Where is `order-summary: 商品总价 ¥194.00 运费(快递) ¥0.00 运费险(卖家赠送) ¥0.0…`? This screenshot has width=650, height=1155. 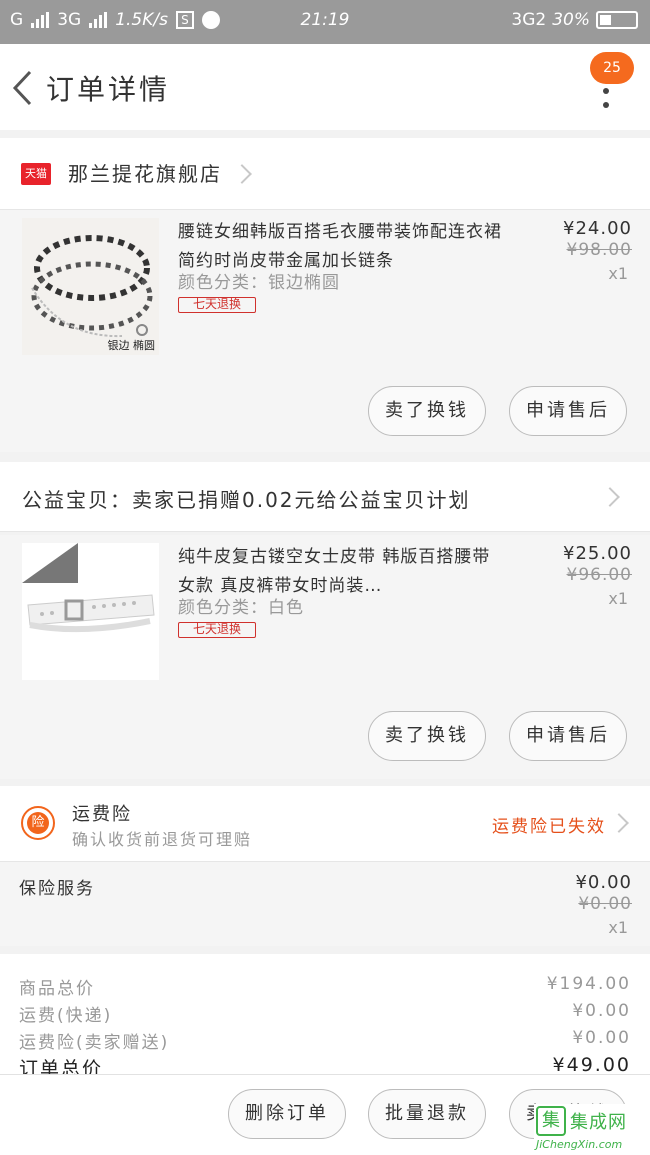 order-summary: 商品总价 ¥194.00 运费(快递) ¥0.00 运费险(卖家赠送) ¥0.0… is located at coordinates (325, 1013).